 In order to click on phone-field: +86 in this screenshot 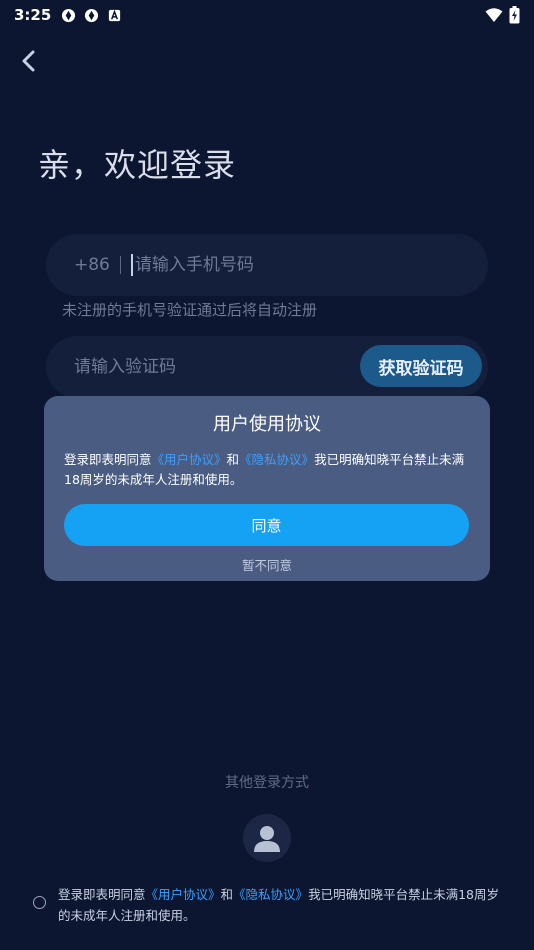, I will do `click(267, 265)`.